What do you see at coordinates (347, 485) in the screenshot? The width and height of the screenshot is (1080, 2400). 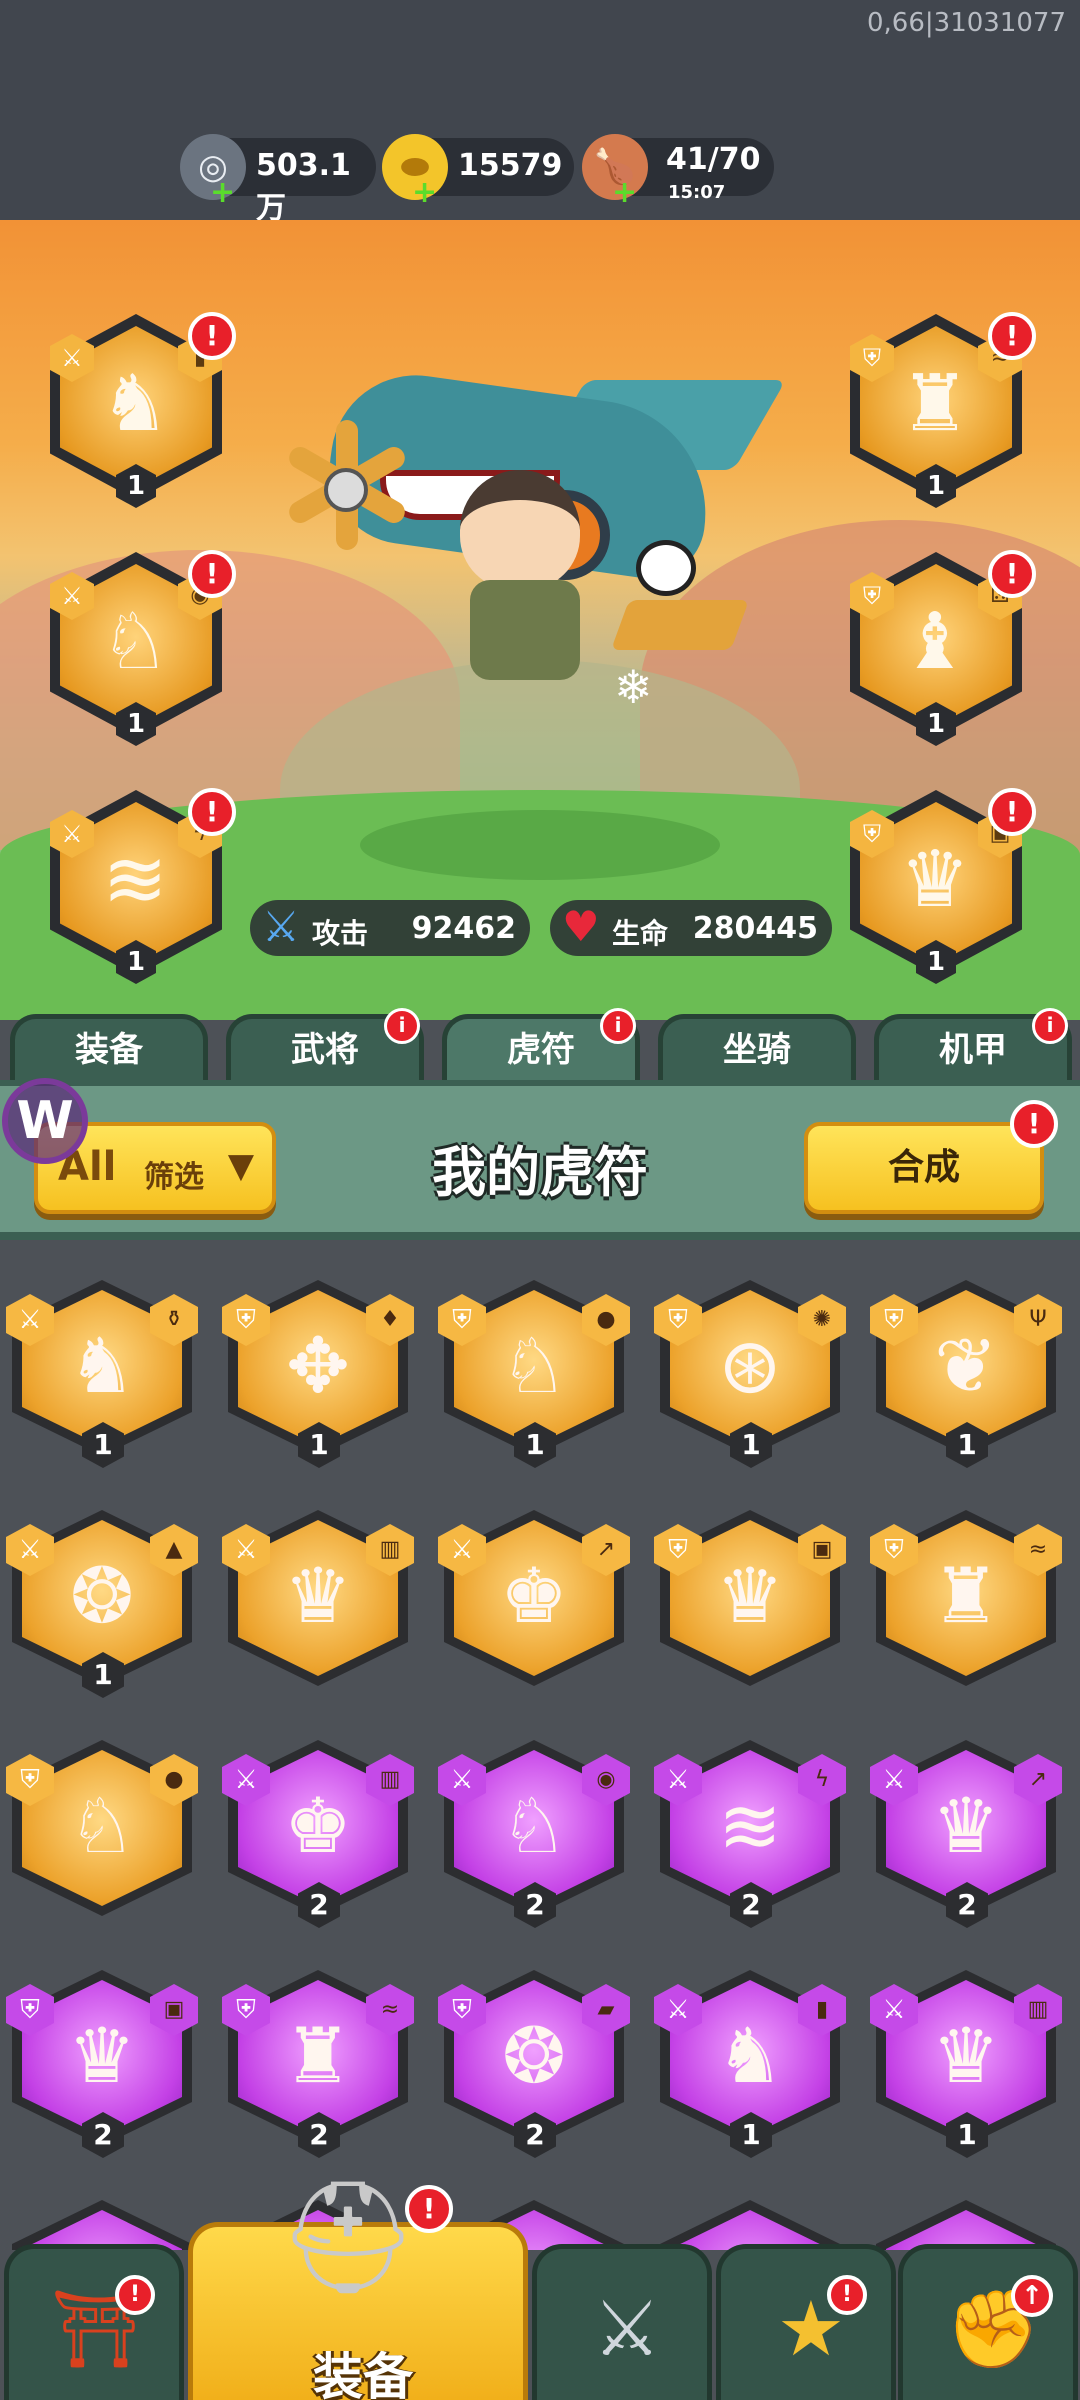 I see `propeller` at bounding box center [347, 485].